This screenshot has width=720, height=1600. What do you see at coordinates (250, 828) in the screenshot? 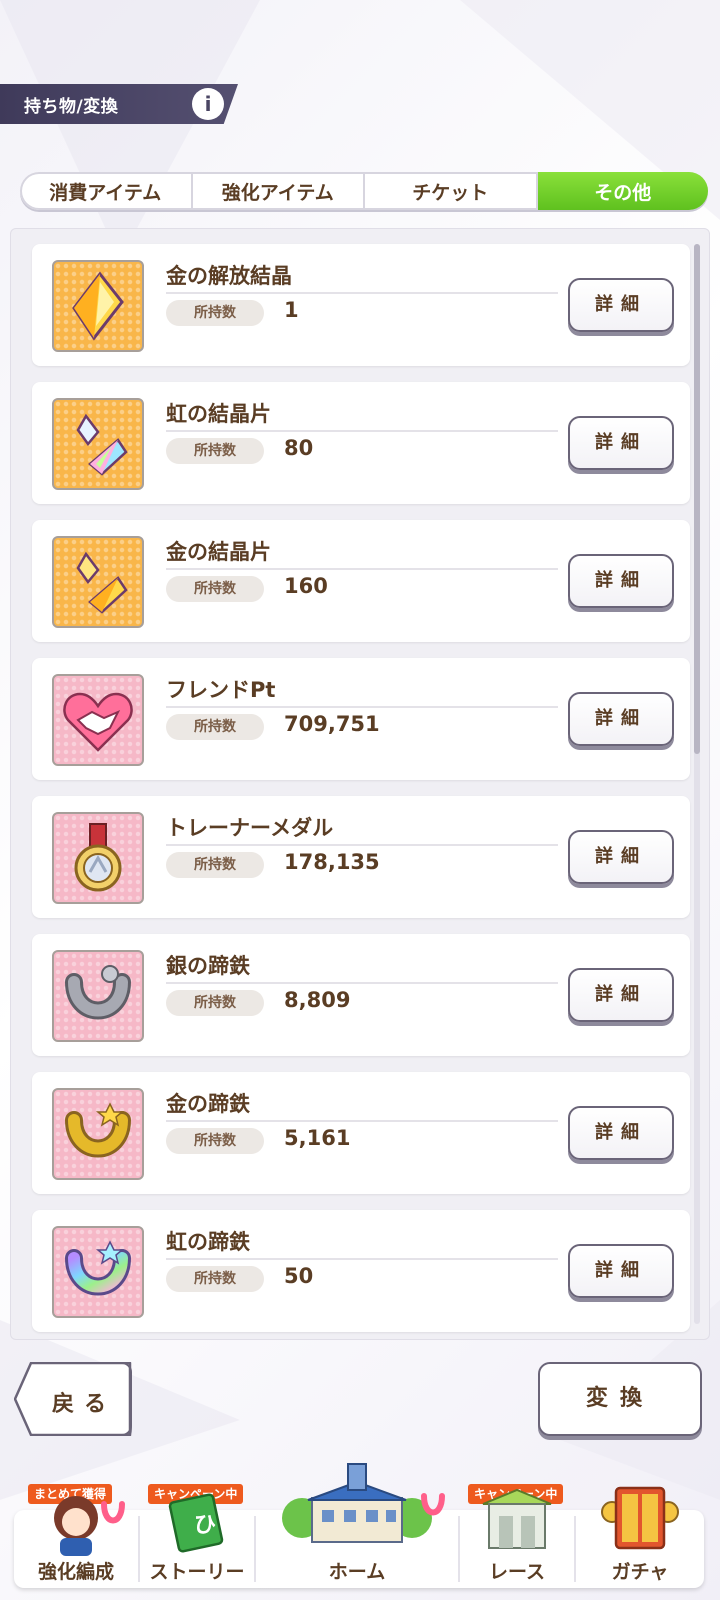
I see `item-name: トレーナーメダル` at bounding box center [250, 828].